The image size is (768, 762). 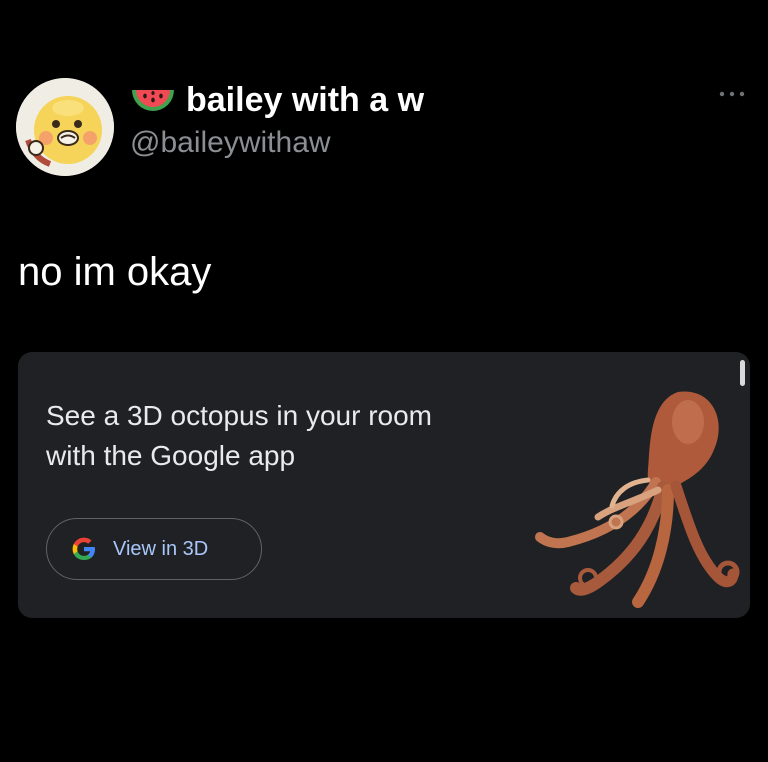 What do you see at coordinates (277, 143) in the screenshot?
I see `user-handle: @baileywithaw` at bounding box center [277, 143].